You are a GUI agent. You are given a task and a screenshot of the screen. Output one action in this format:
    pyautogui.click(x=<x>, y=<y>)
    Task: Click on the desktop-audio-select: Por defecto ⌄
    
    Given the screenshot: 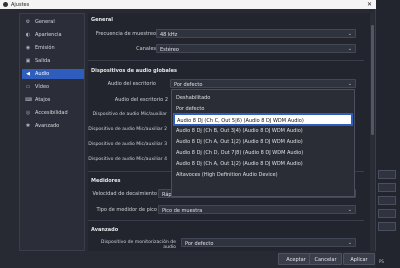 What is the action you would take?
    pyautogui.click(x=263, y=83)
    